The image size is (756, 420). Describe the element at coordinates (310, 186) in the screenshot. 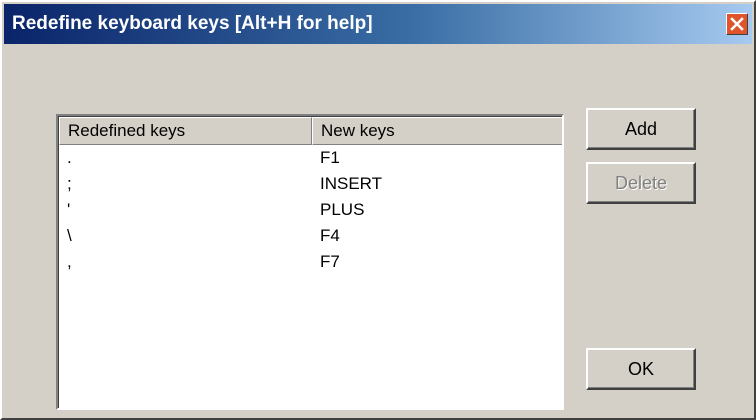

I see `list-row: ; INSERT` at that location.